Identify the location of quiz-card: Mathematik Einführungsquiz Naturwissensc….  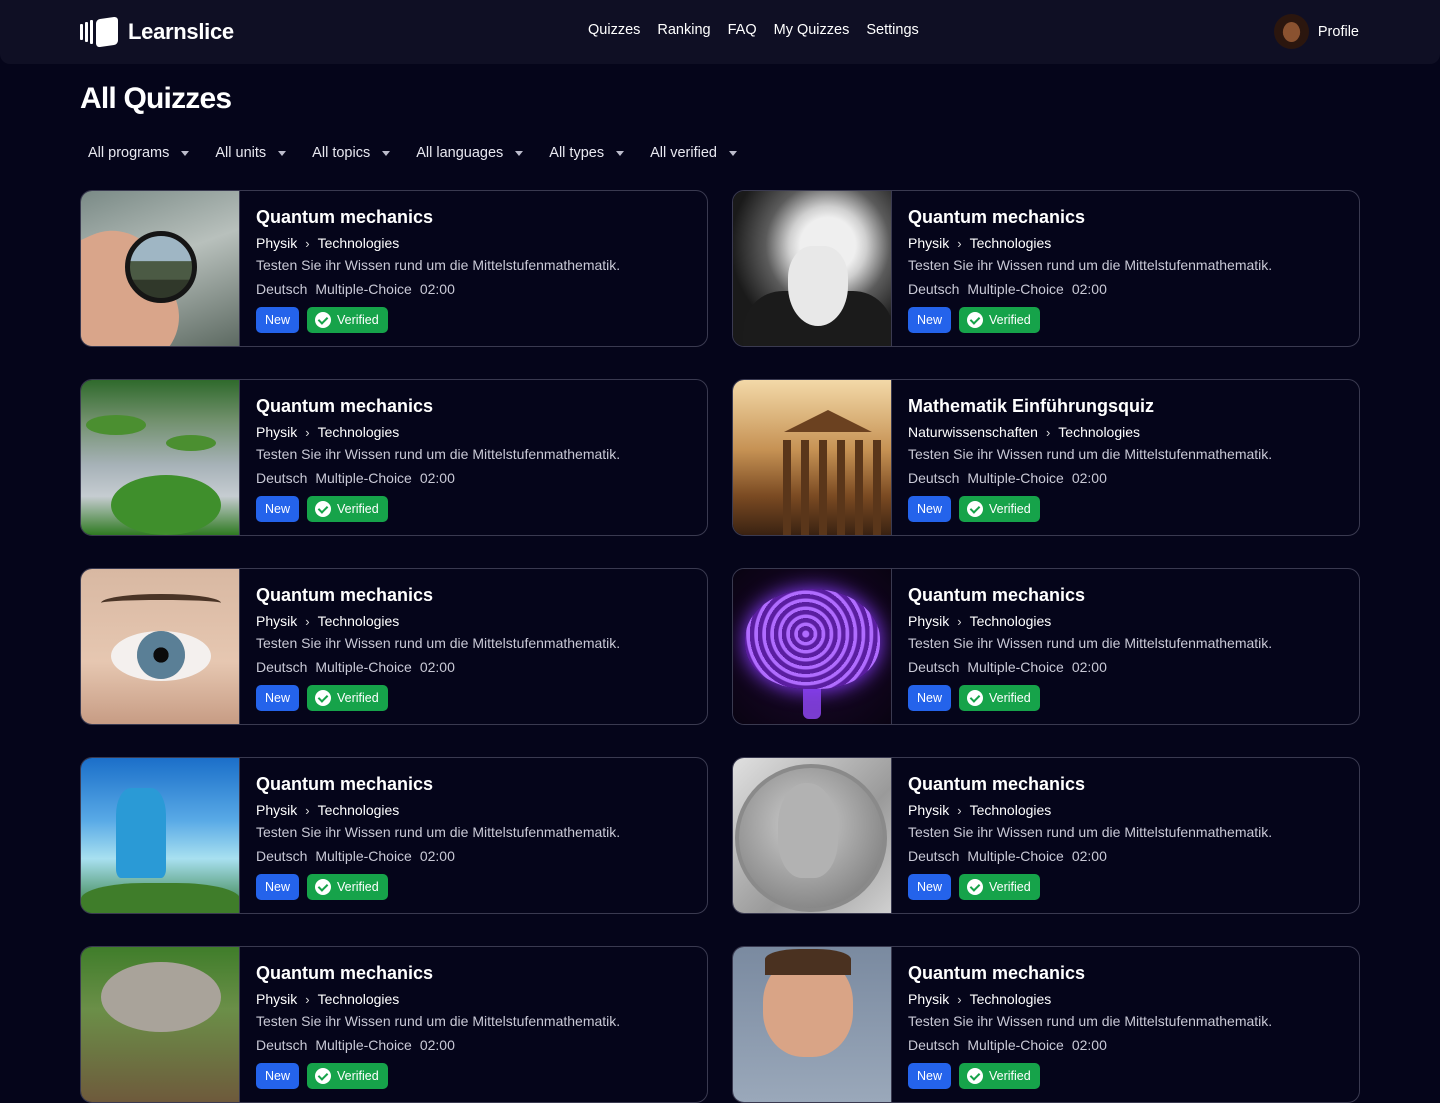
(1046, 457).